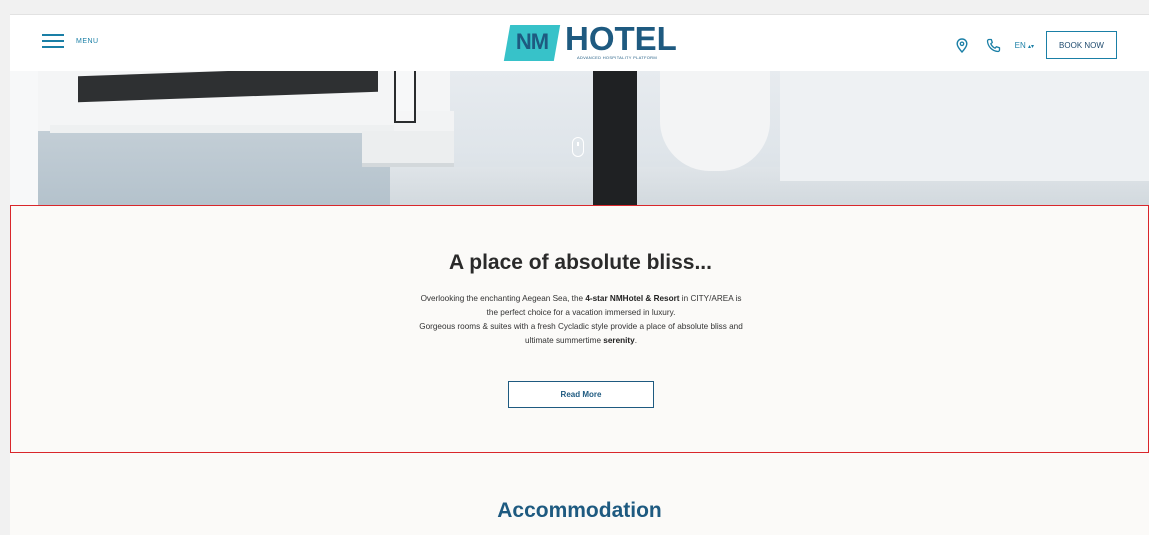 The image size is (1149, 535). Describe the element at coordinates (1024, 45) in the screenshot. I see `language-selector: EN ▴▾` at that location.